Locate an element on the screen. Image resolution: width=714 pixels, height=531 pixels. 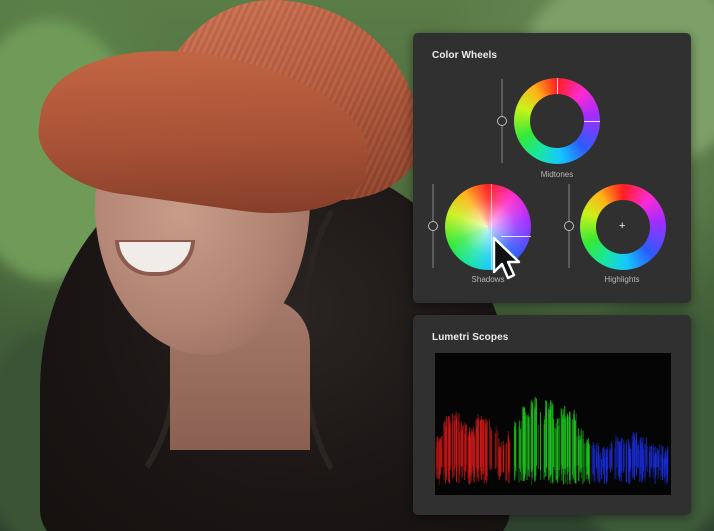
rgb-parade-scope is located at coordinates (553, 424).